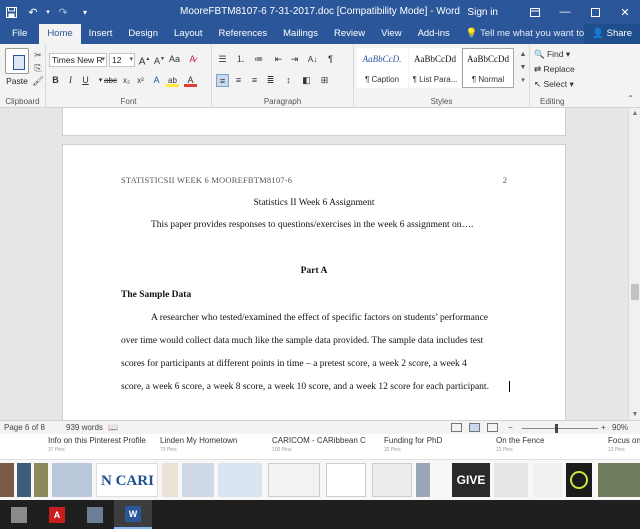 The image size is (640, 529). I want to click on italic-icon: I, so click(70, 80).